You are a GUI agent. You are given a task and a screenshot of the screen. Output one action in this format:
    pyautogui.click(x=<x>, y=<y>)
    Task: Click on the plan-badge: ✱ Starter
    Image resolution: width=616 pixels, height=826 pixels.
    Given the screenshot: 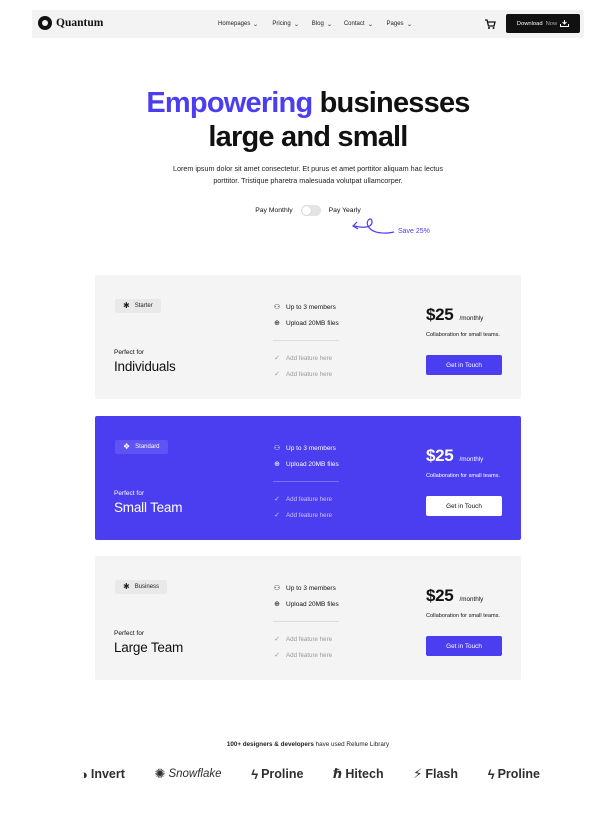 What is the action you would take?
    pyautogui.click(x=138, y=306)
    